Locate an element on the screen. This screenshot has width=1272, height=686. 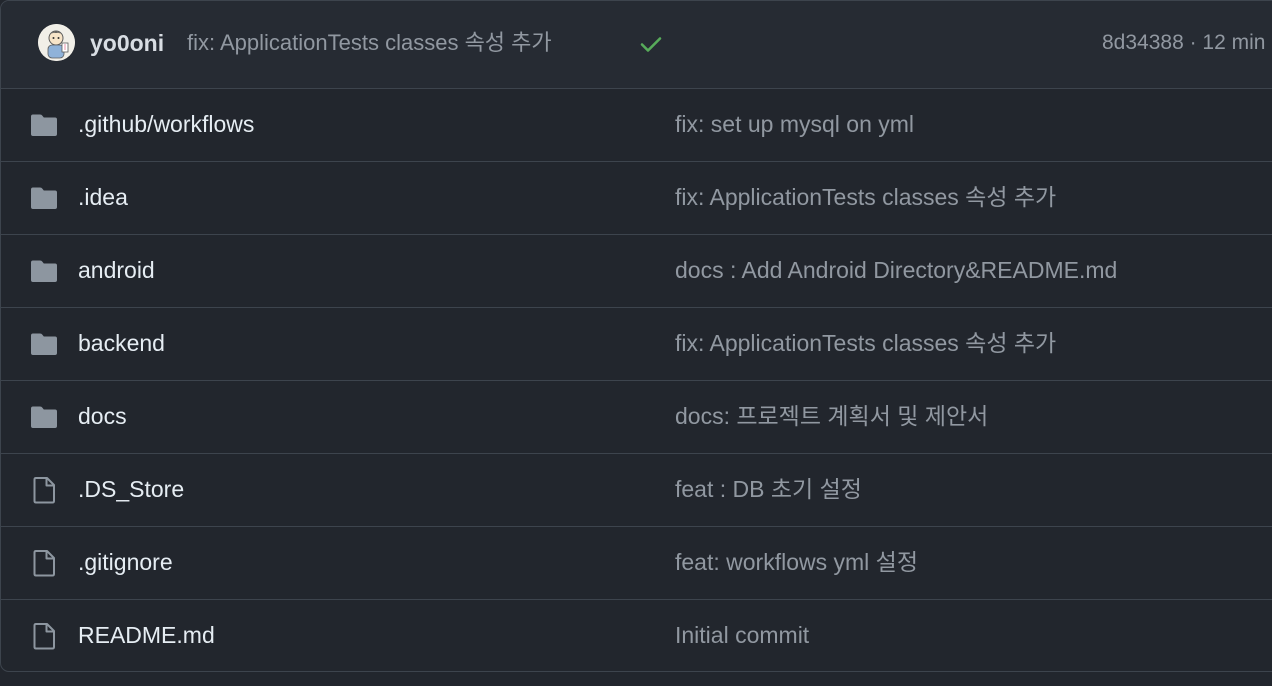
file-name-link: backend is located at coordinates (121, 343).